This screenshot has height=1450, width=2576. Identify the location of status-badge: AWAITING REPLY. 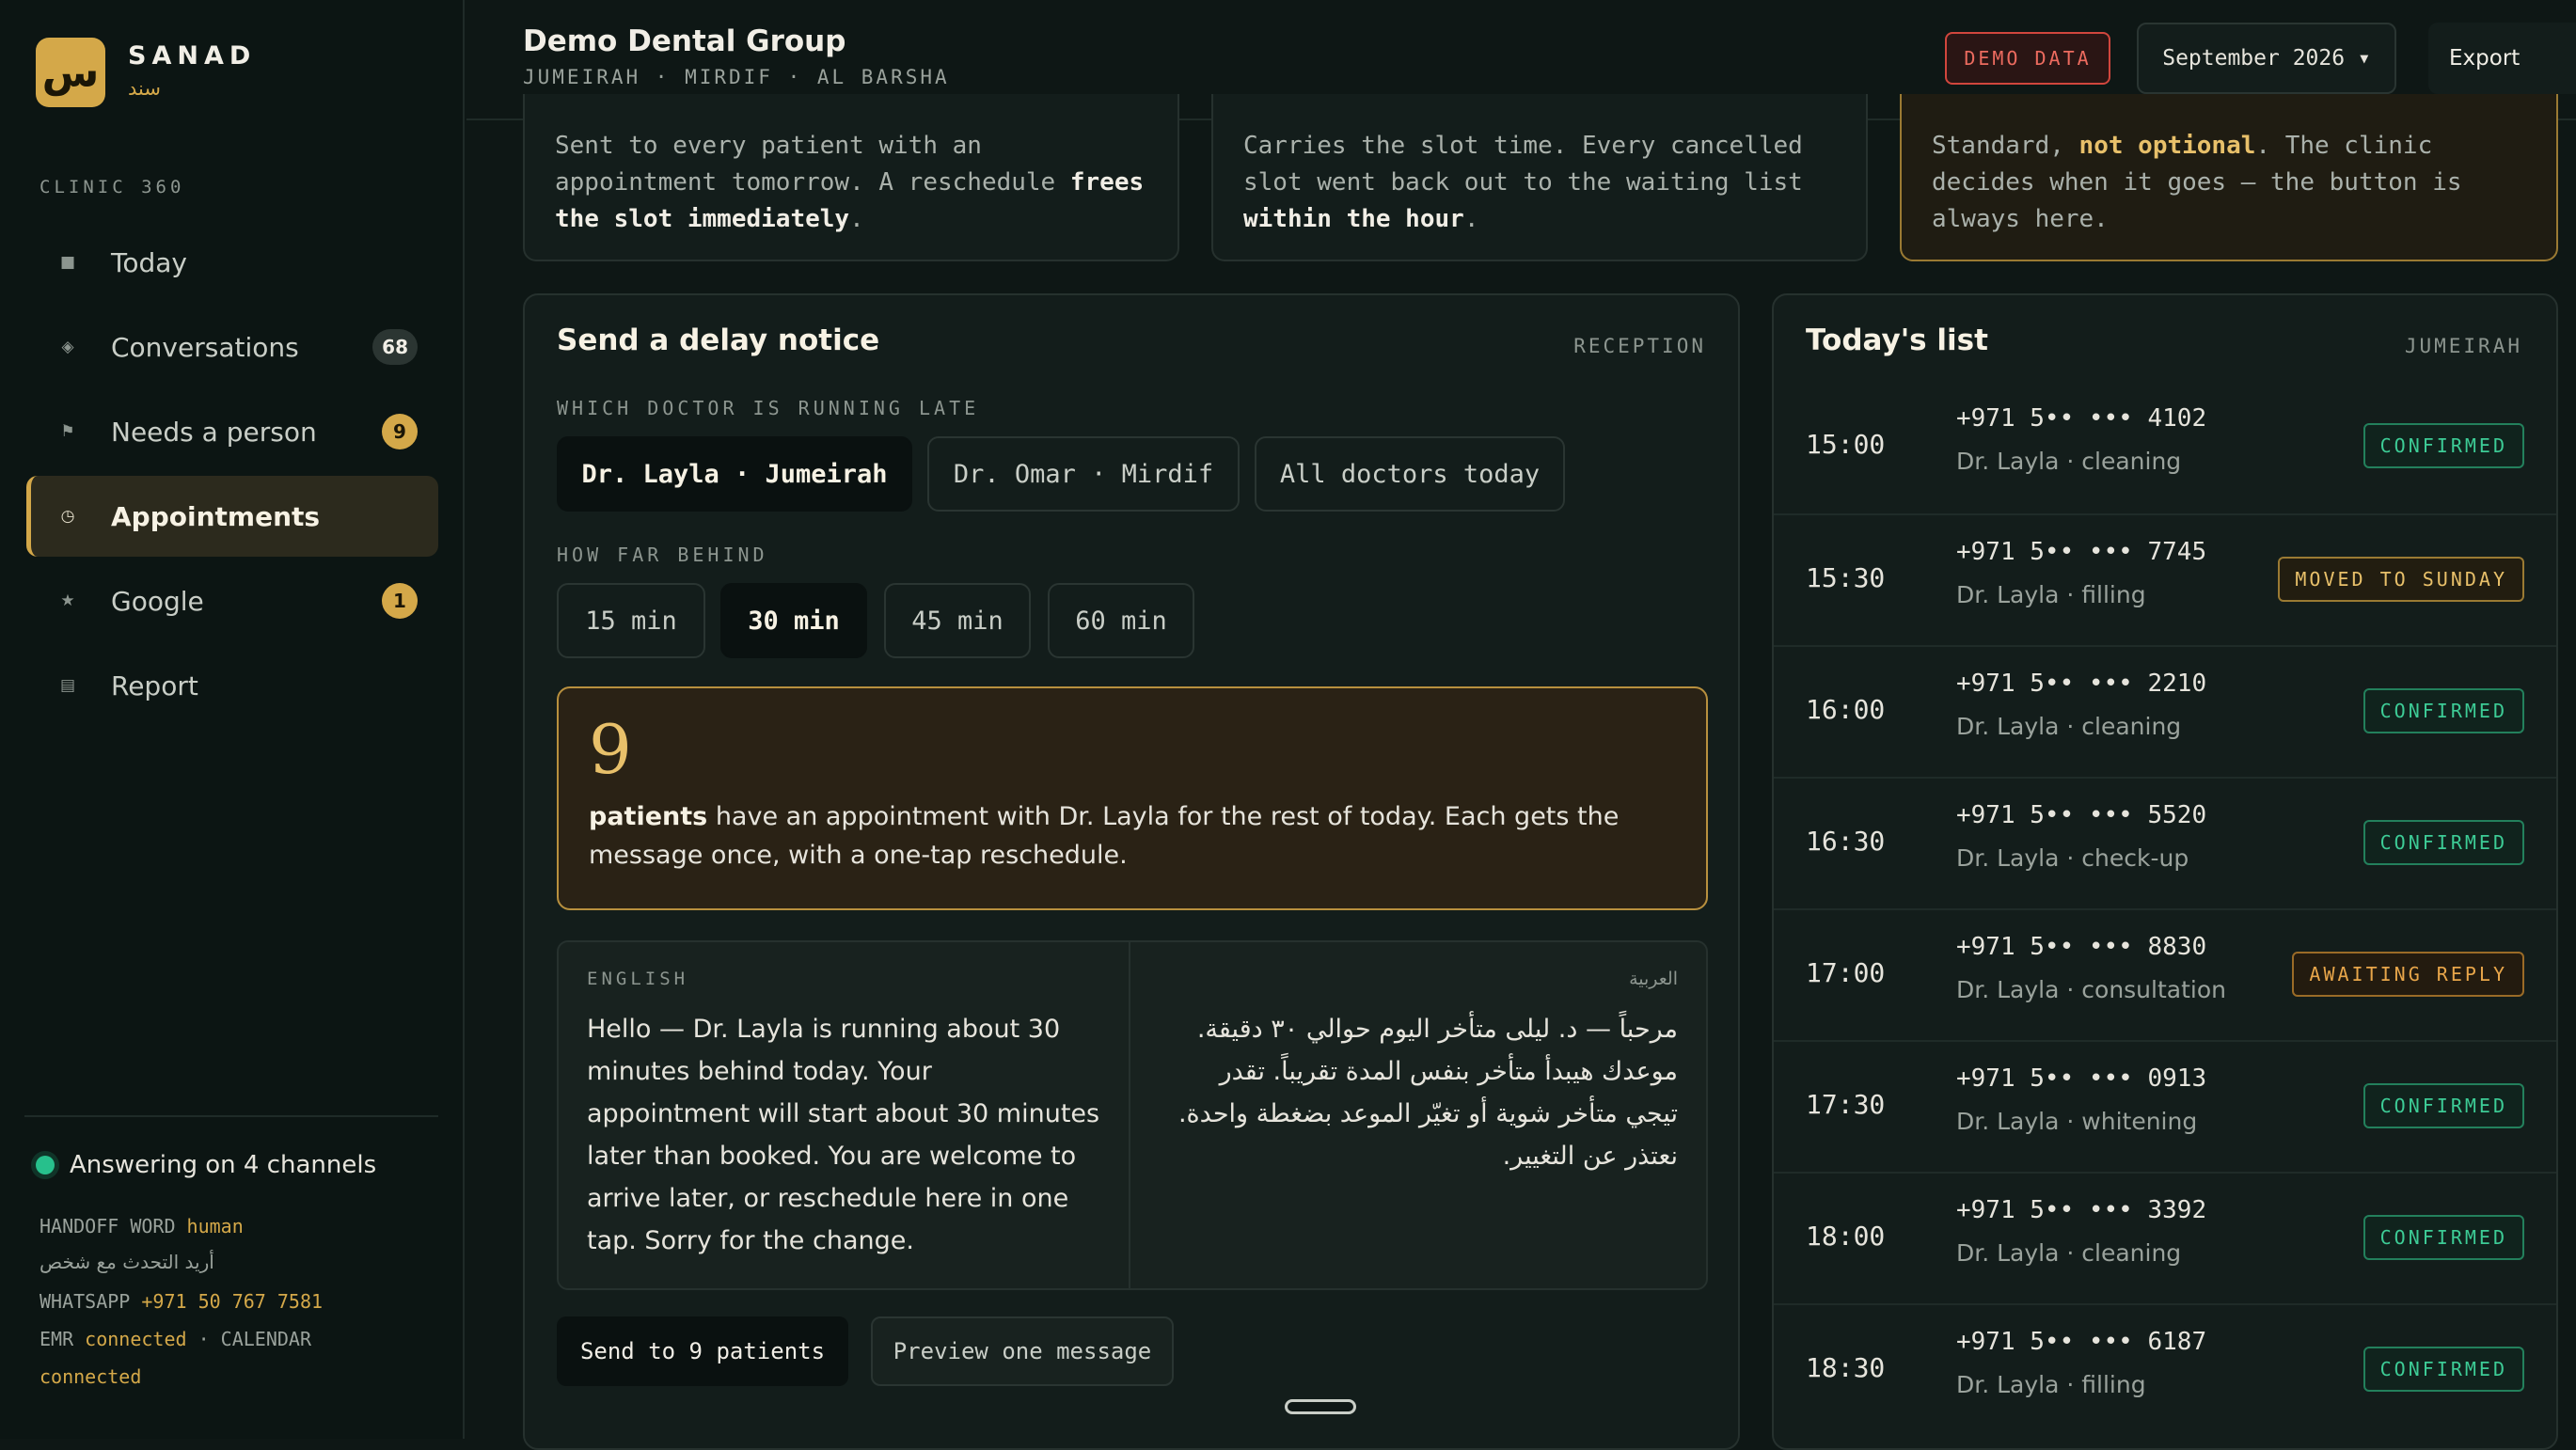
(2408, 974).